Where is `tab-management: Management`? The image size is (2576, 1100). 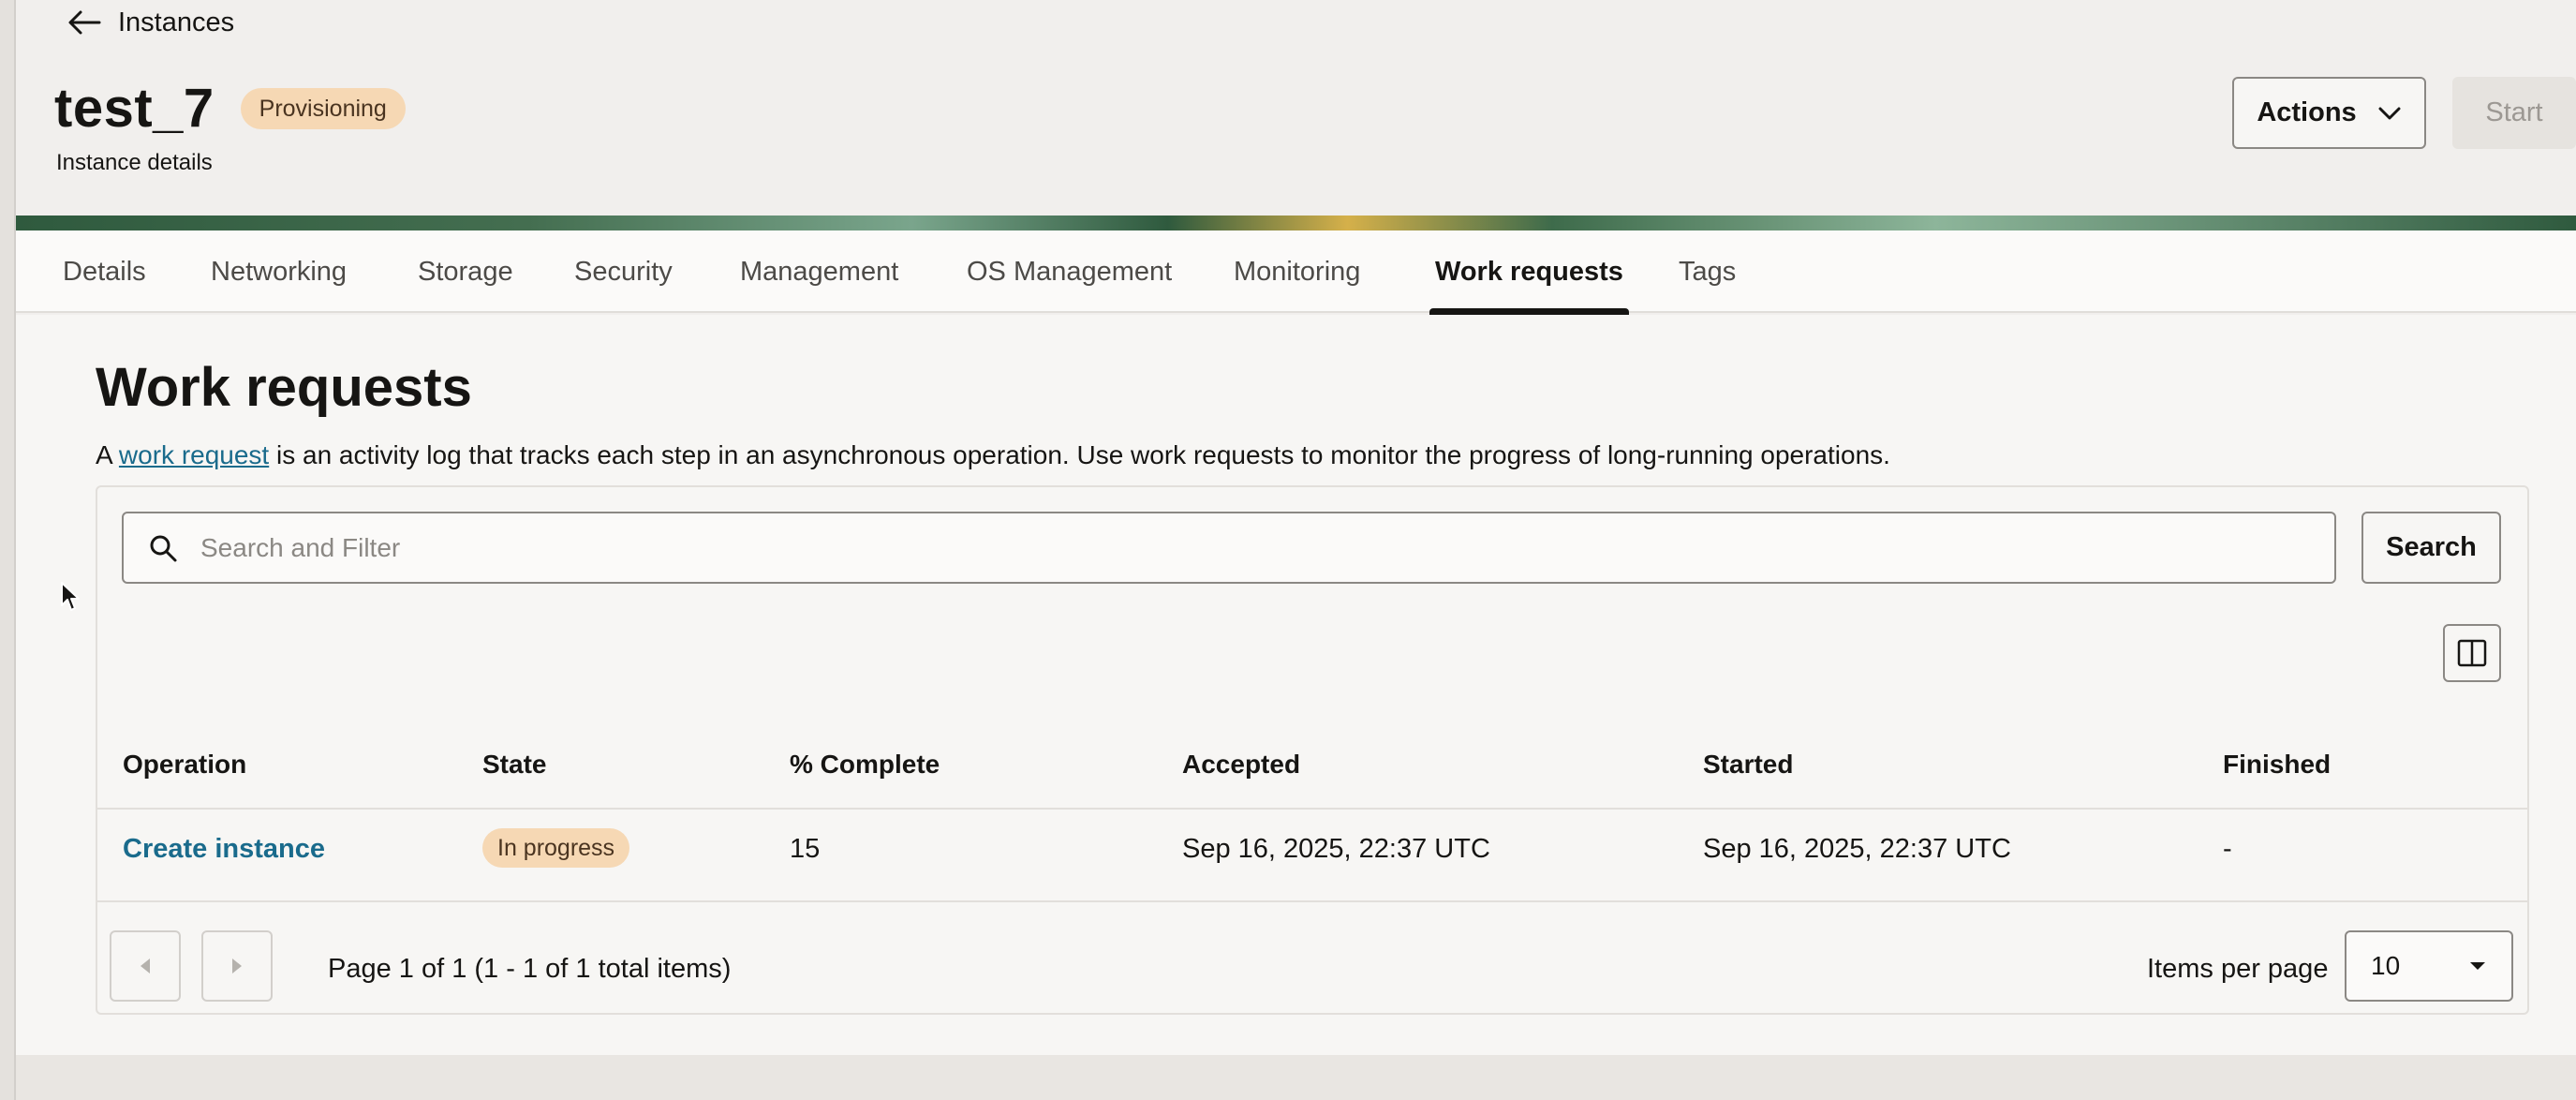 tab-management: Management is located at coordinates (819, 271).